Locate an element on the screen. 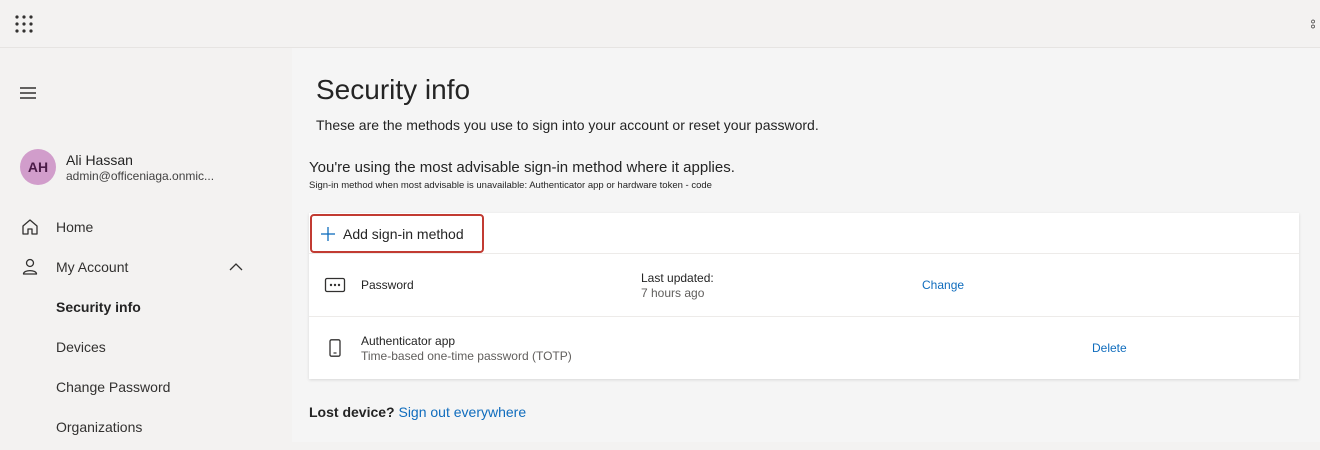 This screenshot has height=450, width=1320. sidebar-item-home: Home is located at coordinates (146, 227).